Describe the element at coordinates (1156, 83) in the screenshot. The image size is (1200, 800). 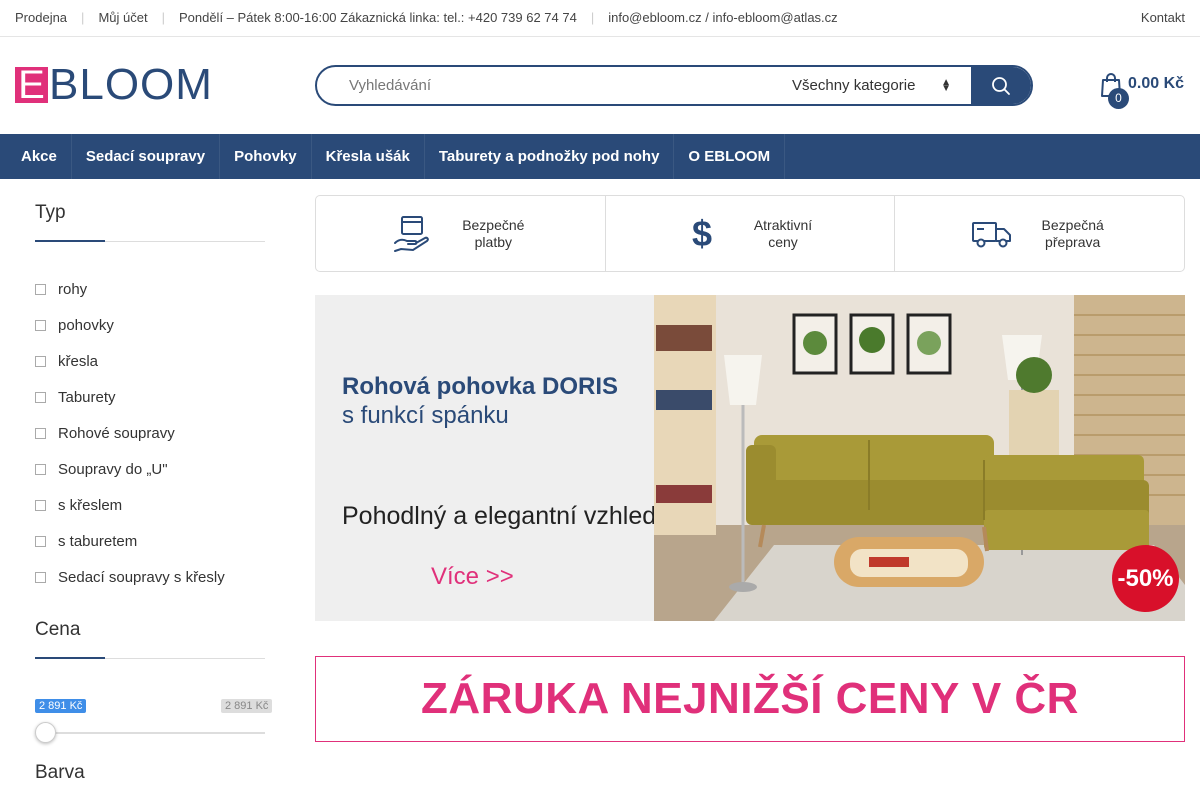
I see `cart-total: 0.00 Kč` at that location.